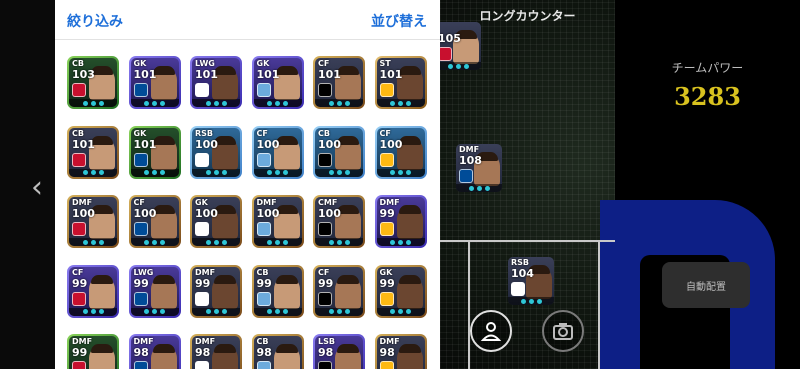 The image size is (800, 369). I want to click on chevron-left-icon: ‹, so click(39, 188).